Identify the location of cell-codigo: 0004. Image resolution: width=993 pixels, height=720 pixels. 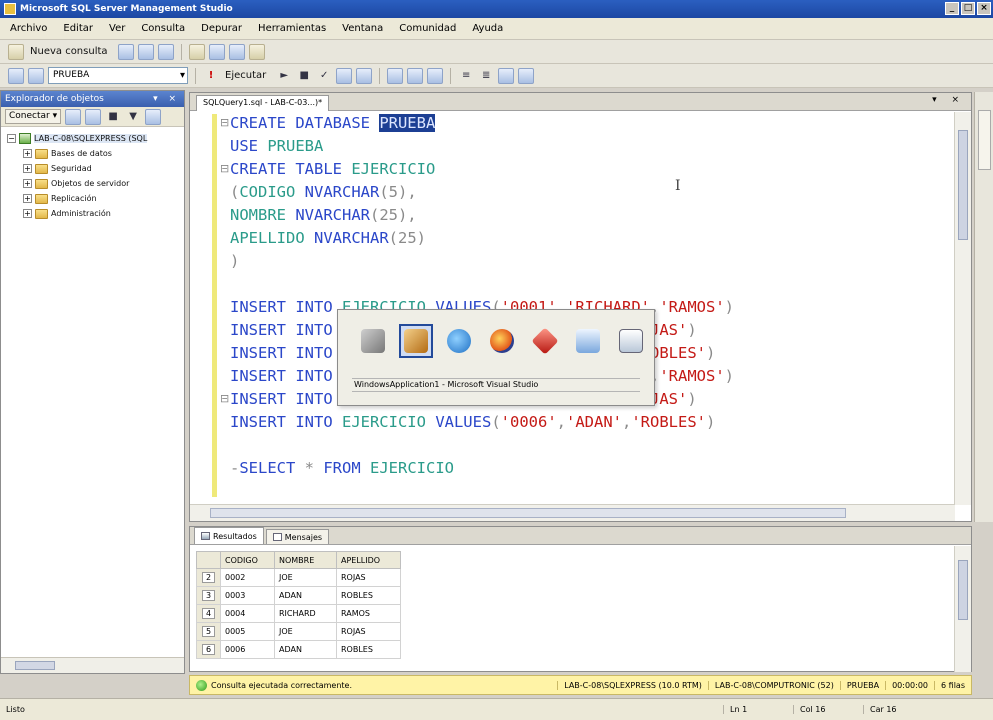
(247, 613).